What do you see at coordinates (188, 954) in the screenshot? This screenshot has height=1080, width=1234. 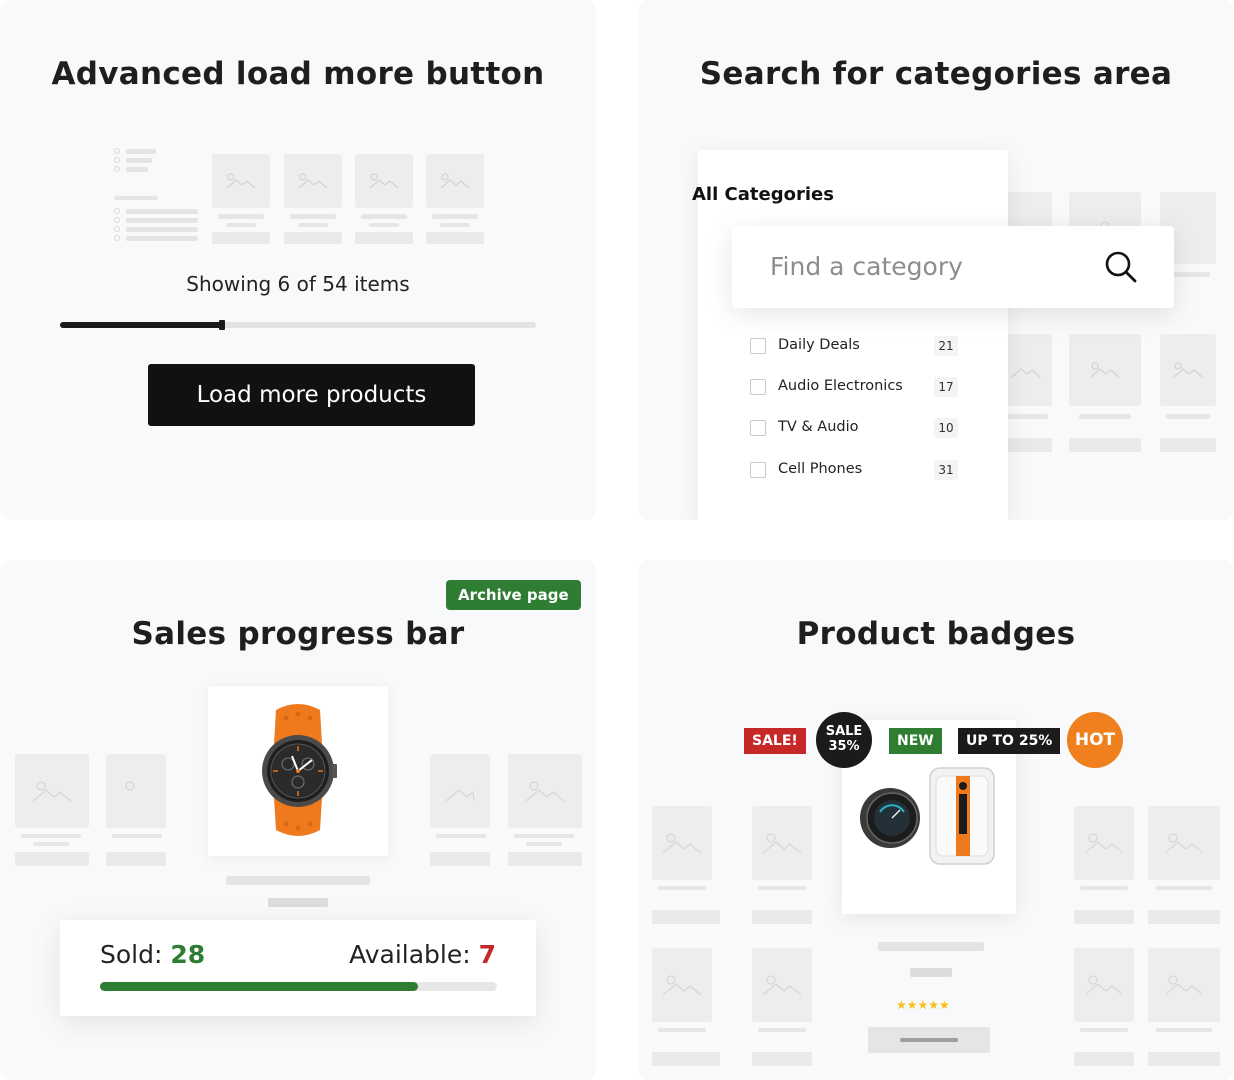 I see `sold-value: 28` at bounding box center [188, 954].